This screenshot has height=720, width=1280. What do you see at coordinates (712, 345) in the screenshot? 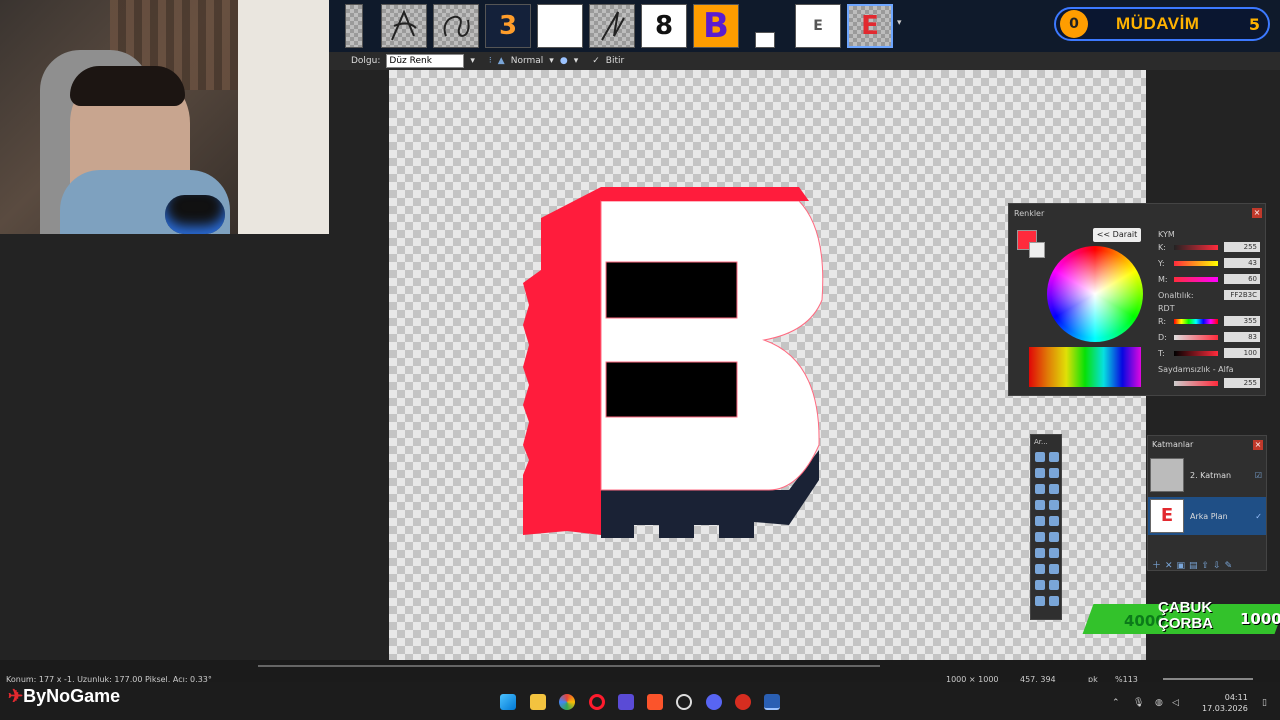
I see `white-b-face` at bounding box center [712, 345].